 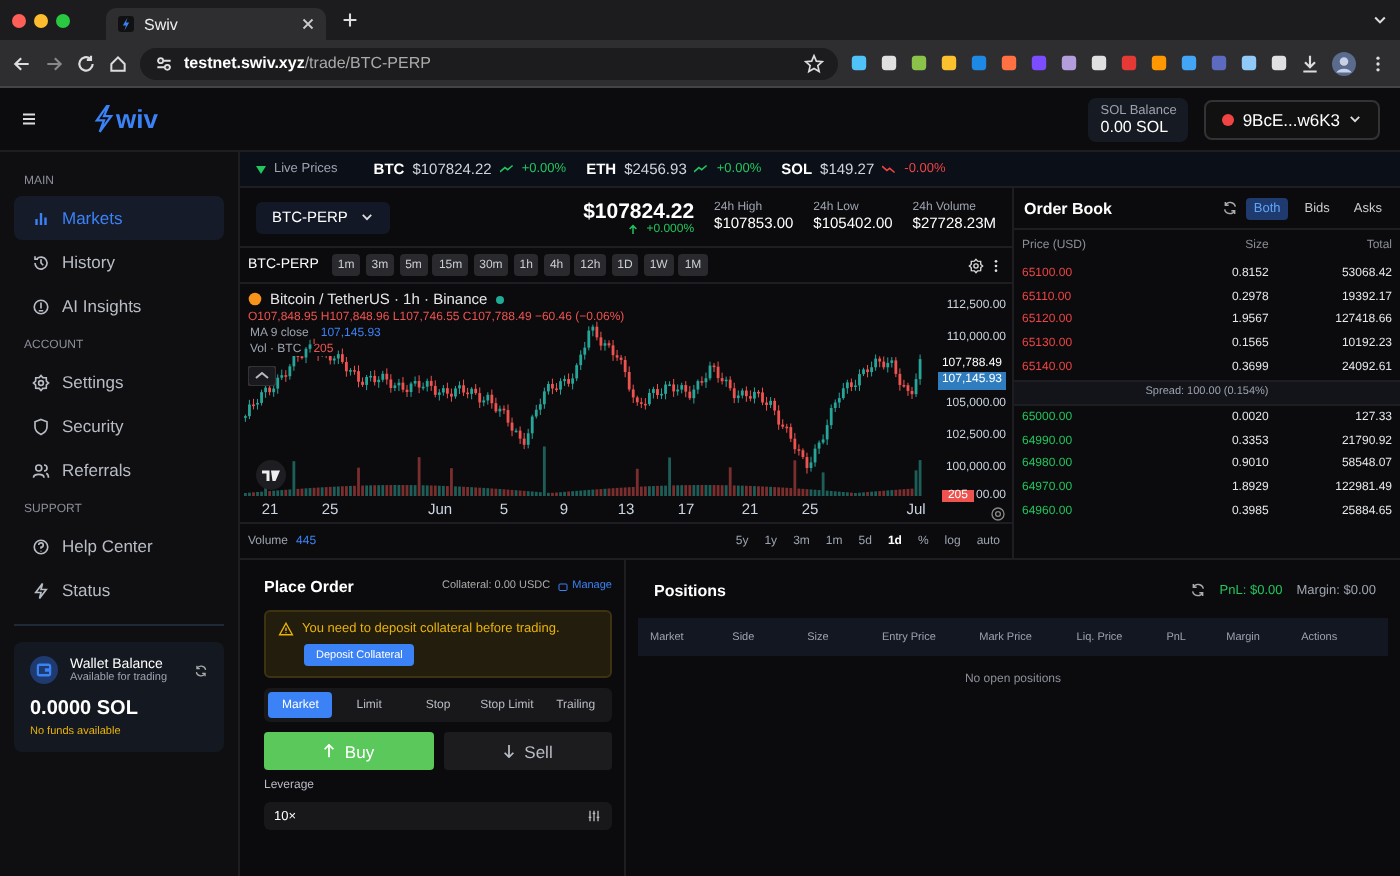 I want to click on order-book-title: Order Book, so click(x=1068, y=208).